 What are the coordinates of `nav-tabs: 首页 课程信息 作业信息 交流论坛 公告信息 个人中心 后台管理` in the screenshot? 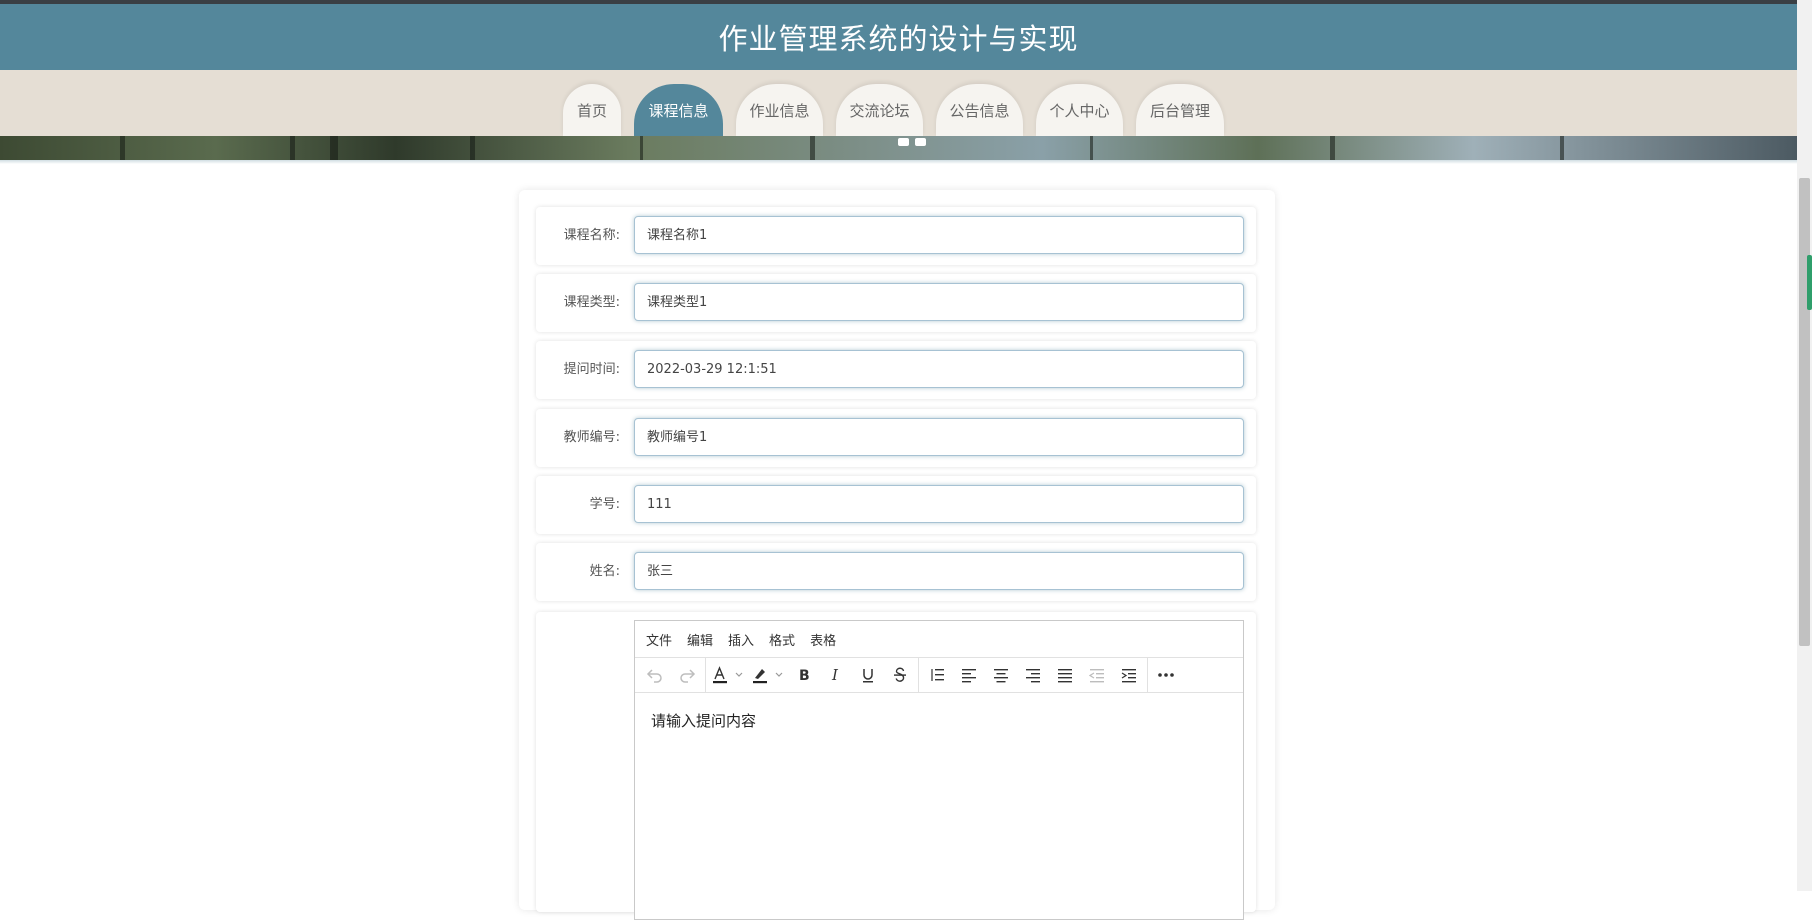 It's located at (893, 110).